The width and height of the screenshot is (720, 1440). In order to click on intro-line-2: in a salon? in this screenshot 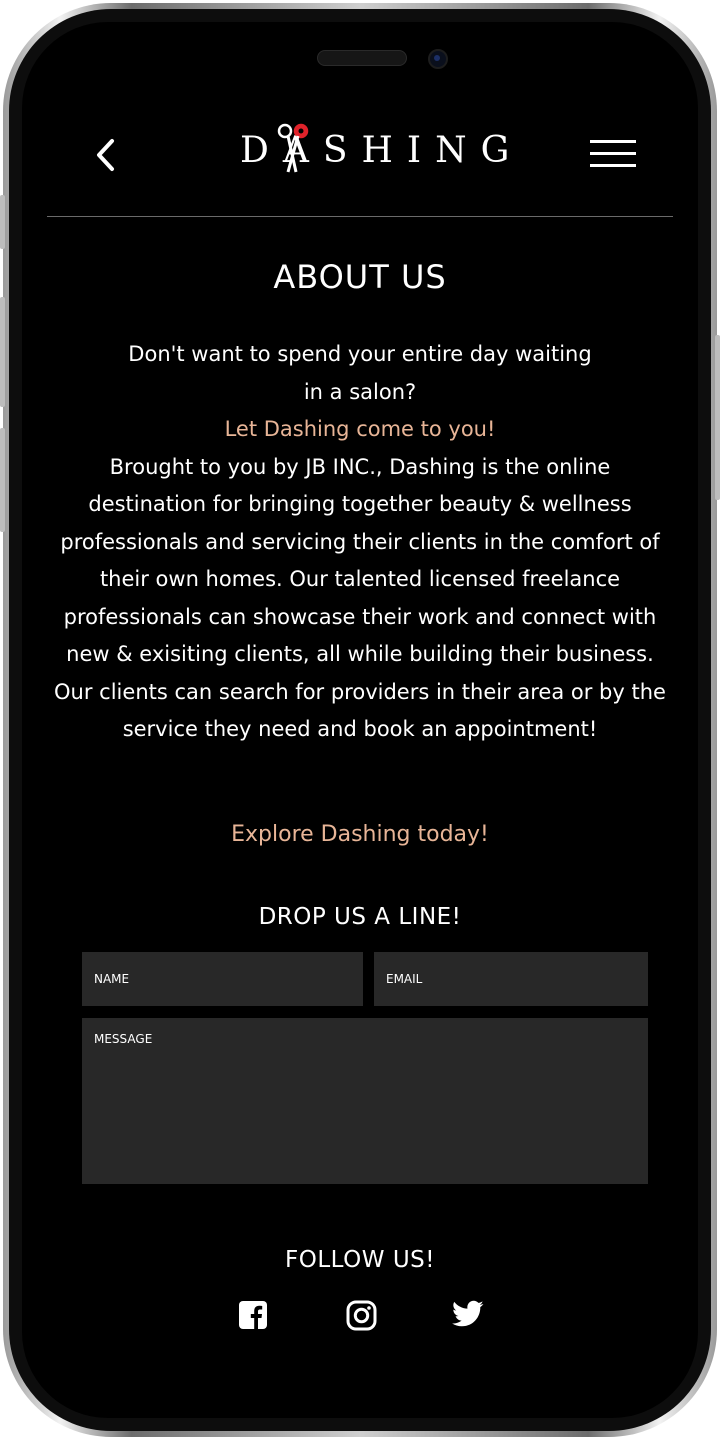, I will do `click(360, 391)`.